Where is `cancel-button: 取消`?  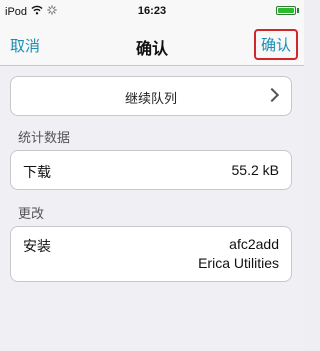 cancel-button: 取消 is located at coordinates (25, 45).